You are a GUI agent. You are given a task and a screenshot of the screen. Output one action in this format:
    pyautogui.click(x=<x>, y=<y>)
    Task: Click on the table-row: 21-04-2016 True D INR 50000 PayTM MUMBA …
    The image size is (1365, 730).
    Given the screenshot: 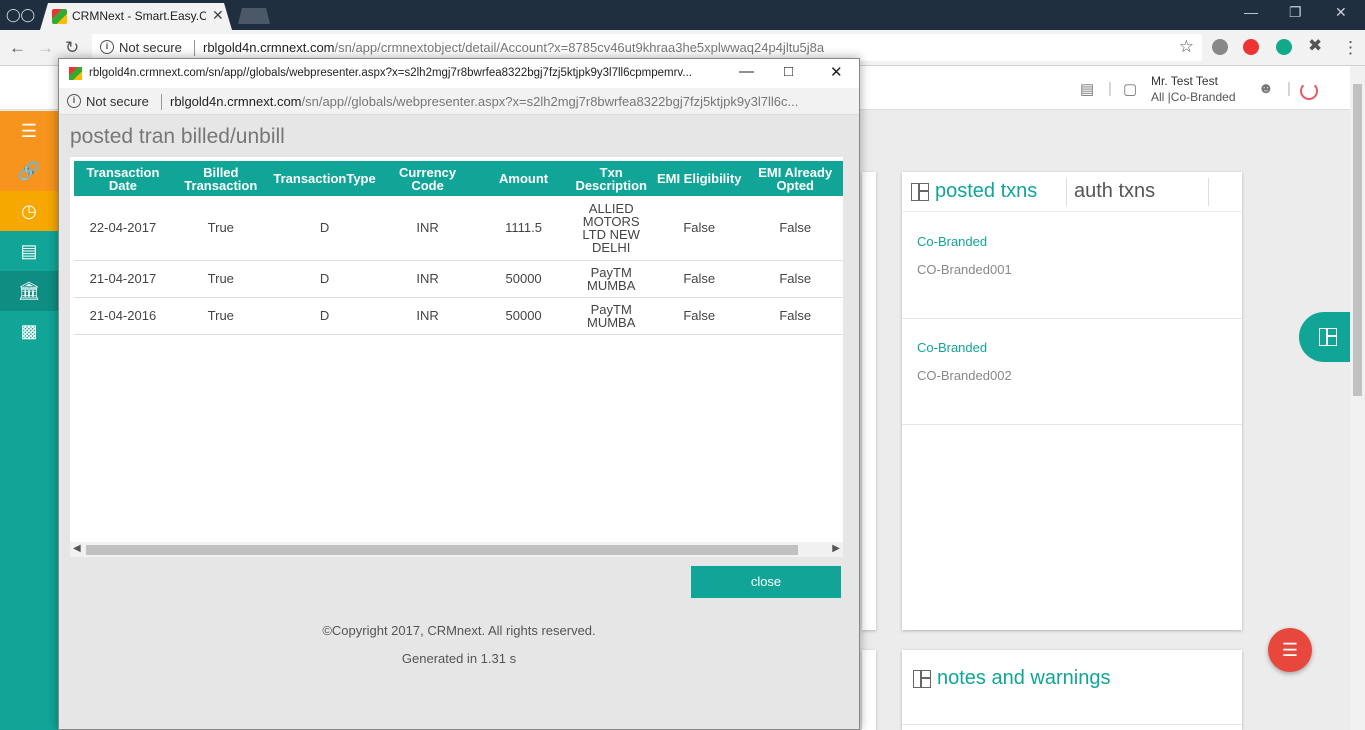 What is the action you would take?
    pyautogui.click(x=458, y=316)
    